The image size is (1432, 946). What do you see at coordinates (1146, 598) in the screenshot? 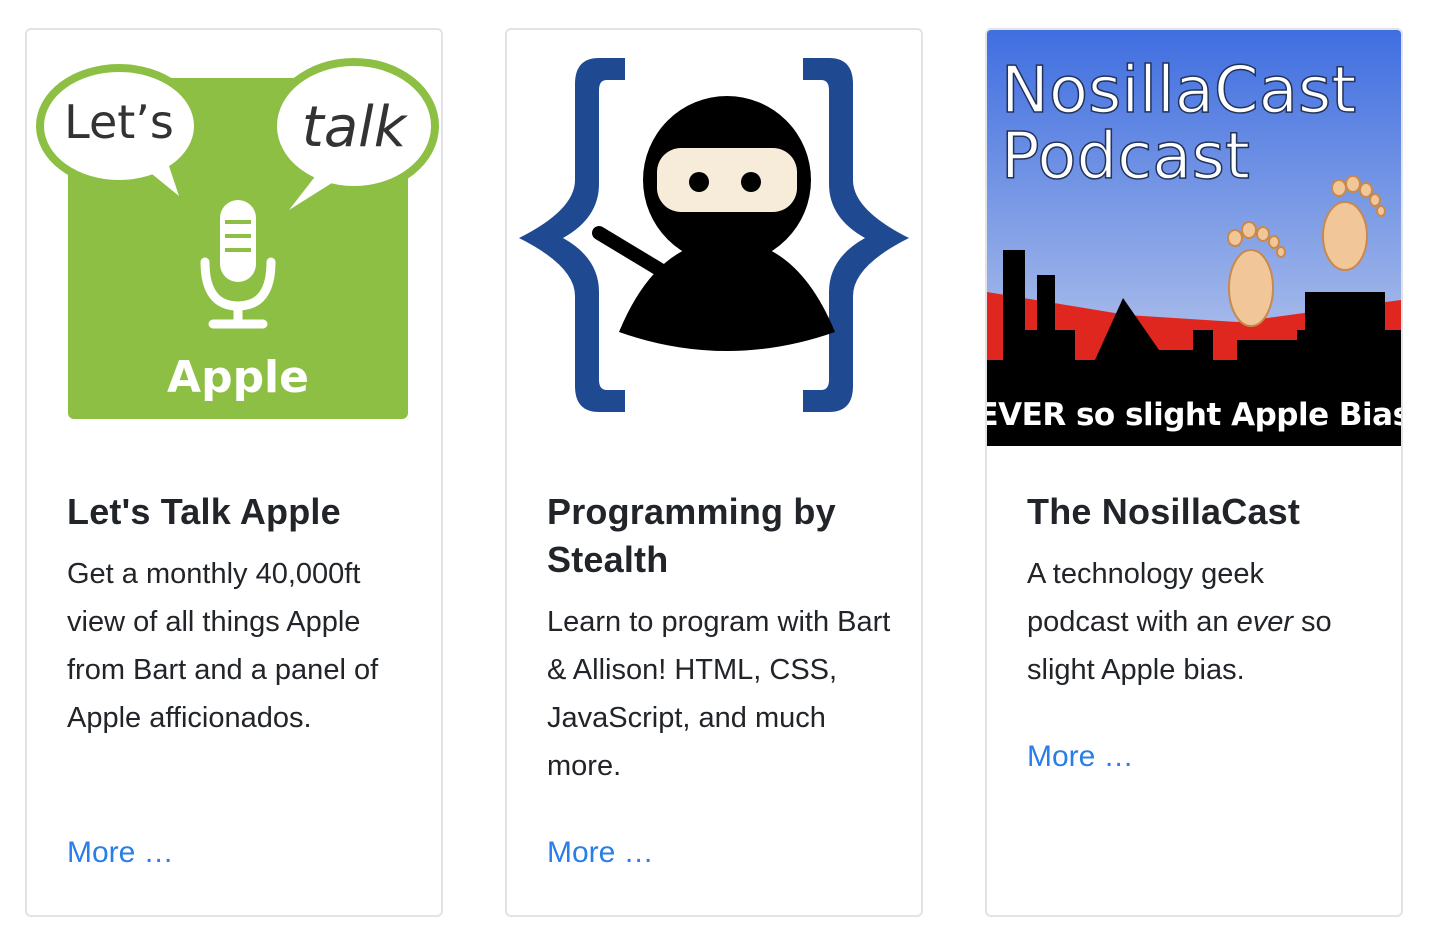
I see `description-part: A technology geek podcast with an` at bounding box center [1146, 598].